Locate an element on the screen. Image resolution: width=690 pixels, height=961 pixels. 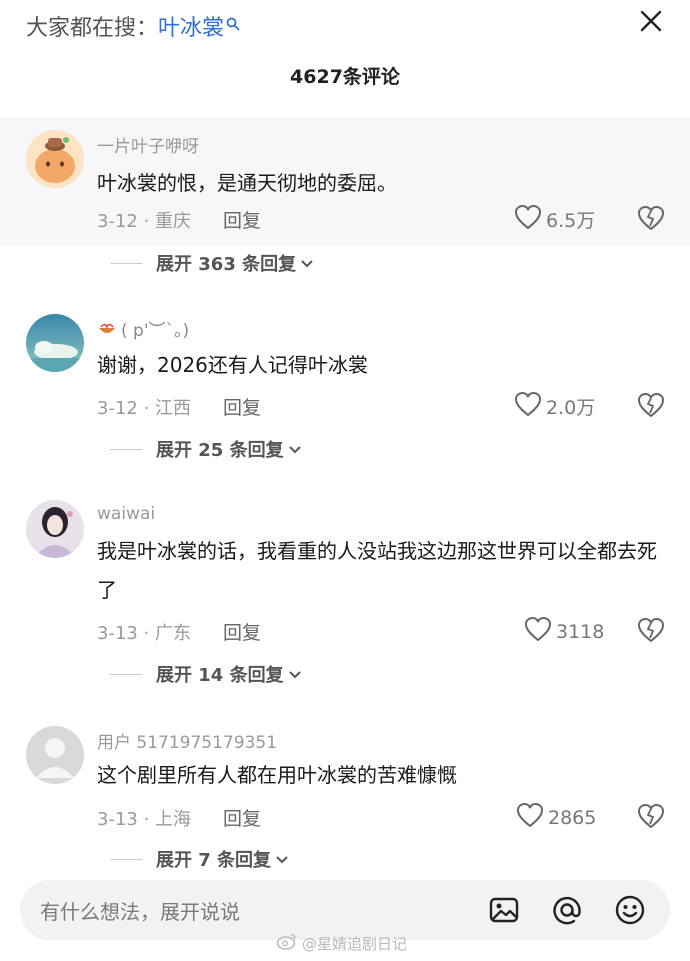
close-icon is located at coordinates (651, 21).